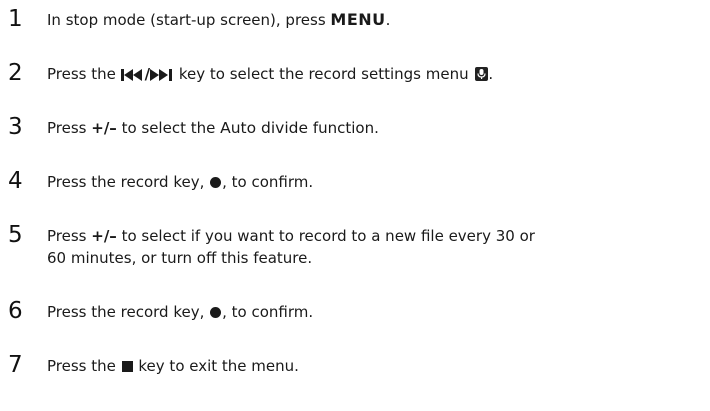 The width and height of the screenshot is (710, 411). I want to click on step-number: 4, so click(15, 181).